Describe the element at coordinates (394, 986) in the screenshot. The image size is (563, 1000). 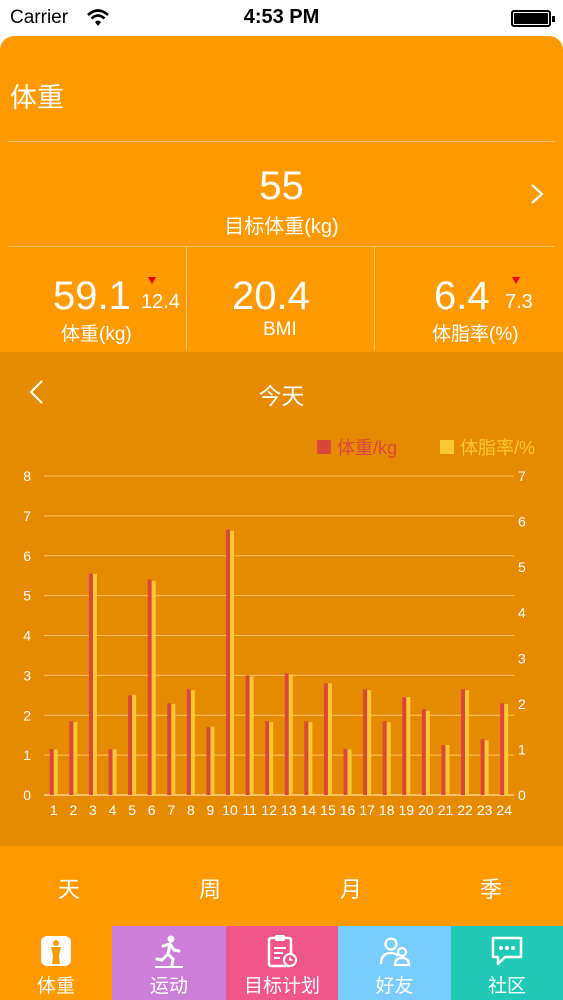
I see `nav-label: 好友` at that location.